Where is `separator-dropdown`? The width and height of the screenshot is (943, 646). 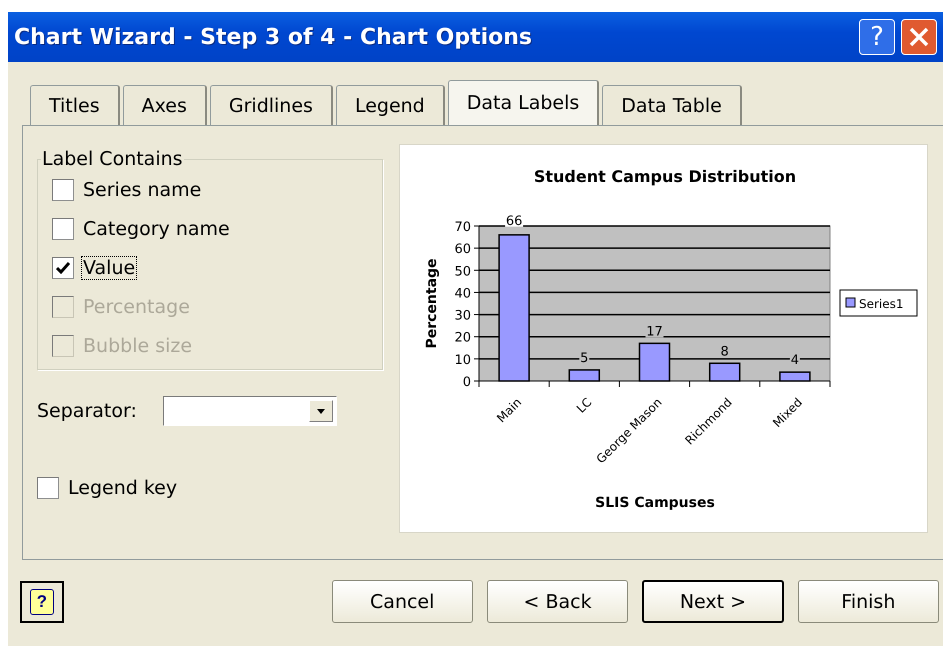
separator-dropdown is located at coordinates (249, 411).